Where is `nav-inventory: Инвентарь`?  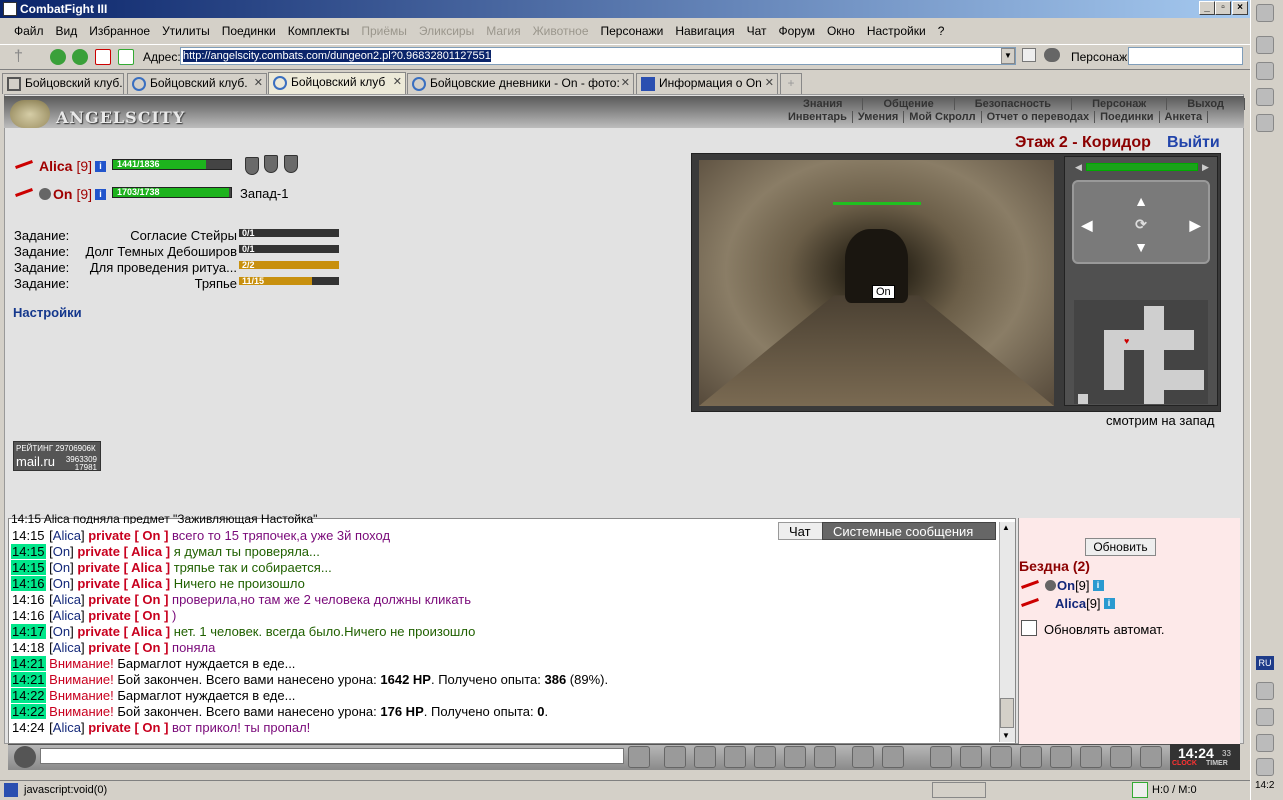
nav-inventory: Инвентарь is located at coordinates (818, 117).